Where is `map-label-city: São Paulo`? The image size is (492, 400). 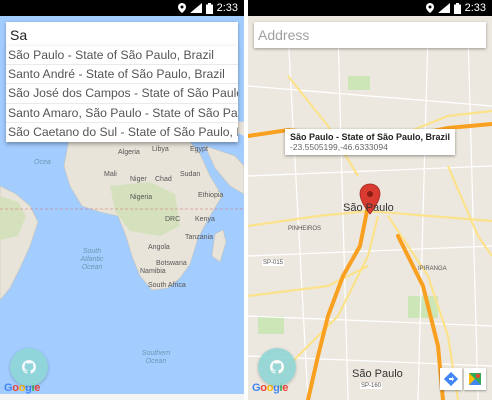 map-label-city: São Paulo is located at coordinates (368, 208).